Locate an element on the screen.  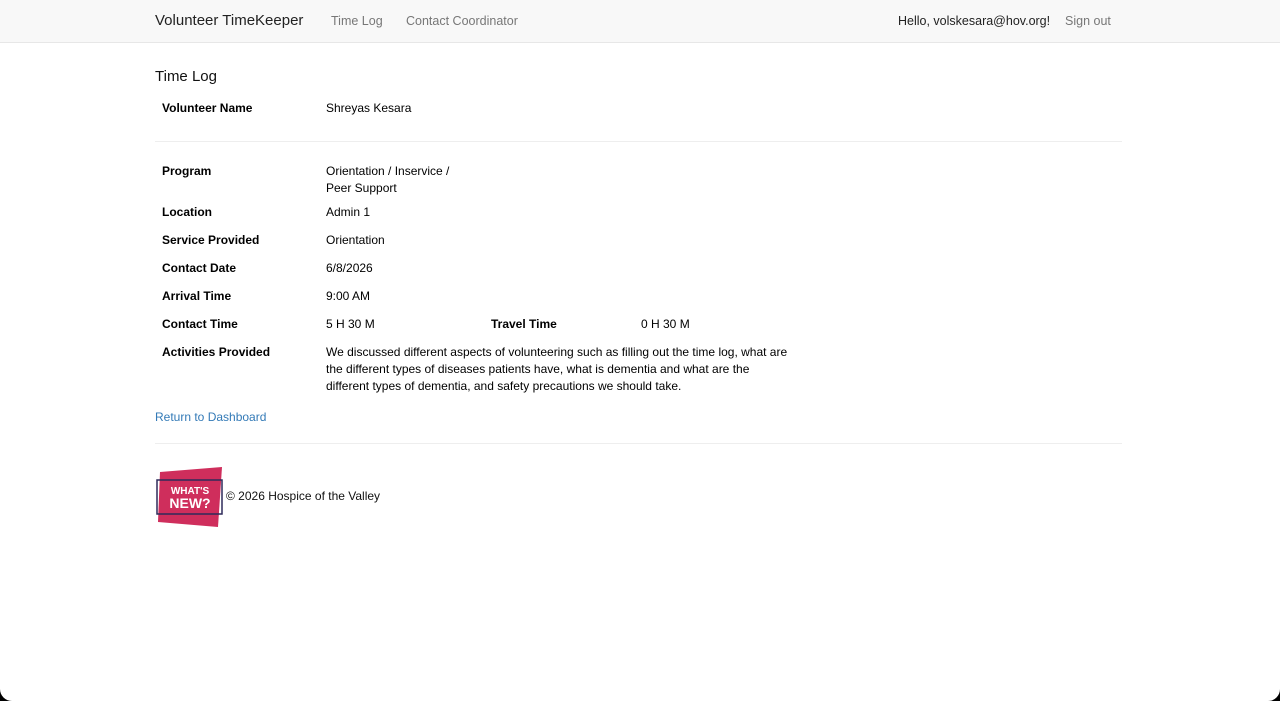
service-provided-label: Service Provided is located at coordinates (211, 240).